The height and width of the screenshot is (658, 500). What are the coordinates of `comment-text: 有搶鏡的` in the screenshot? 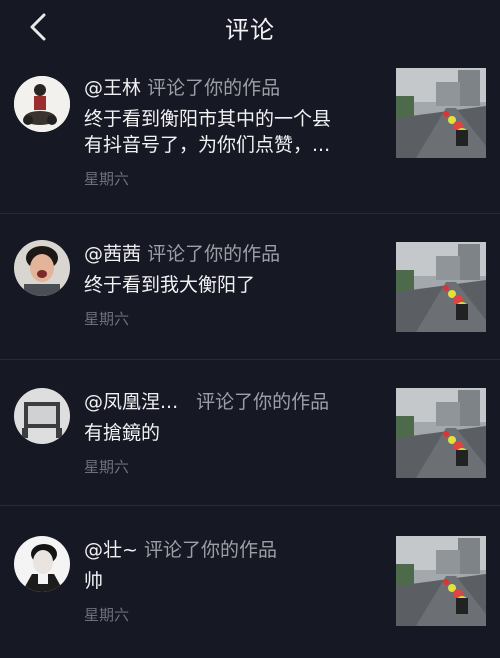 It's located at (234, 433).